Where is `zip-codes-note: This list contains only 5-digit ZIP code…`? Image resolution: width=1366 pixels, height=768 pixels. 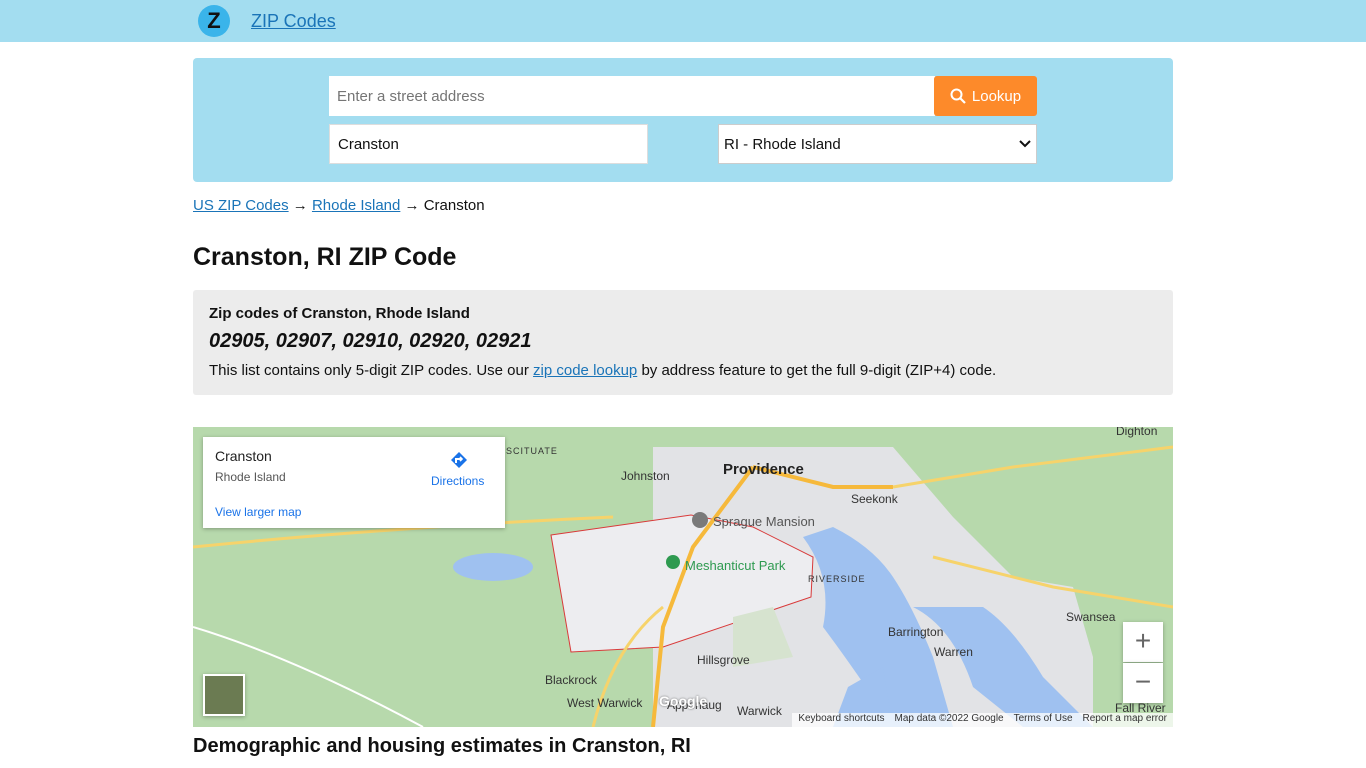 zip-codes-note: This list contains only 5-digit ZIP code… is located at coordinates (602, 370).